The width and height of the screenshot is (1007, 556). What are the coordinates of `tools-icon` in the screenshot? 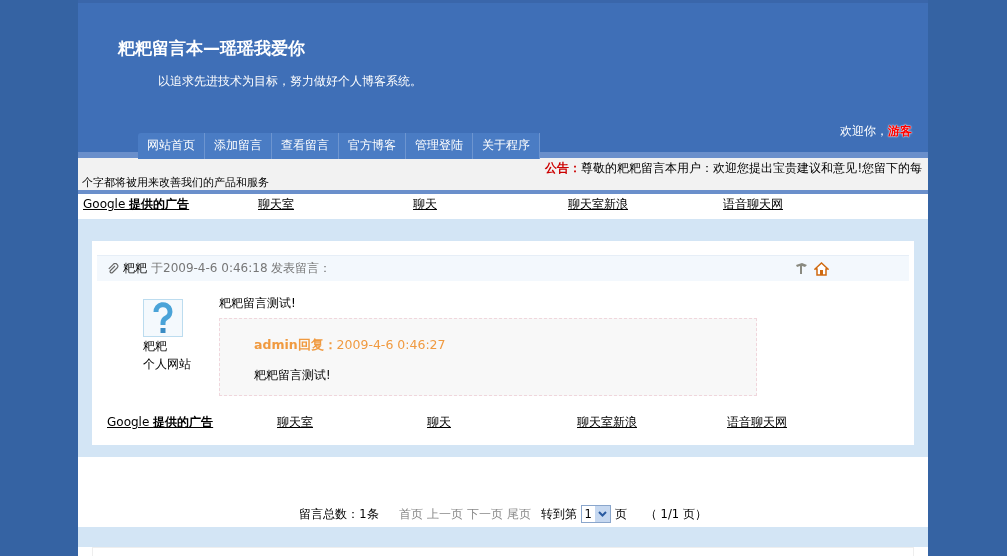 It's located at (801, 268).